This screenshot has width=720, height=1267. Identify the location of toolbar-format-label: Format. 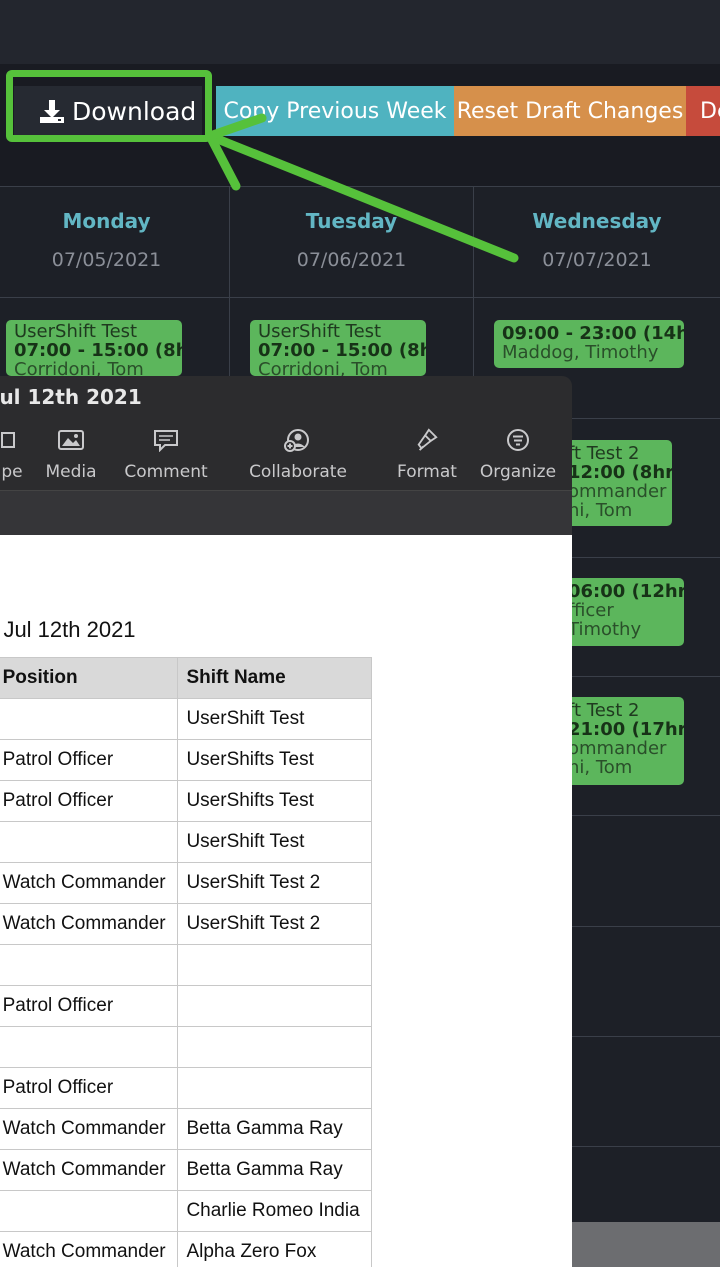
(427, 472).